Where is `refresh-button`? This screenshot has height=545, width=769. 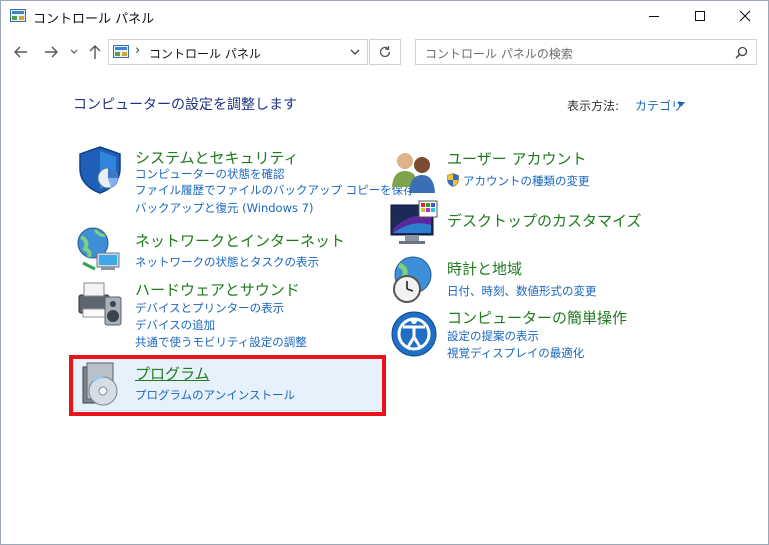
refresh-button is located at coordinates (385, 52).